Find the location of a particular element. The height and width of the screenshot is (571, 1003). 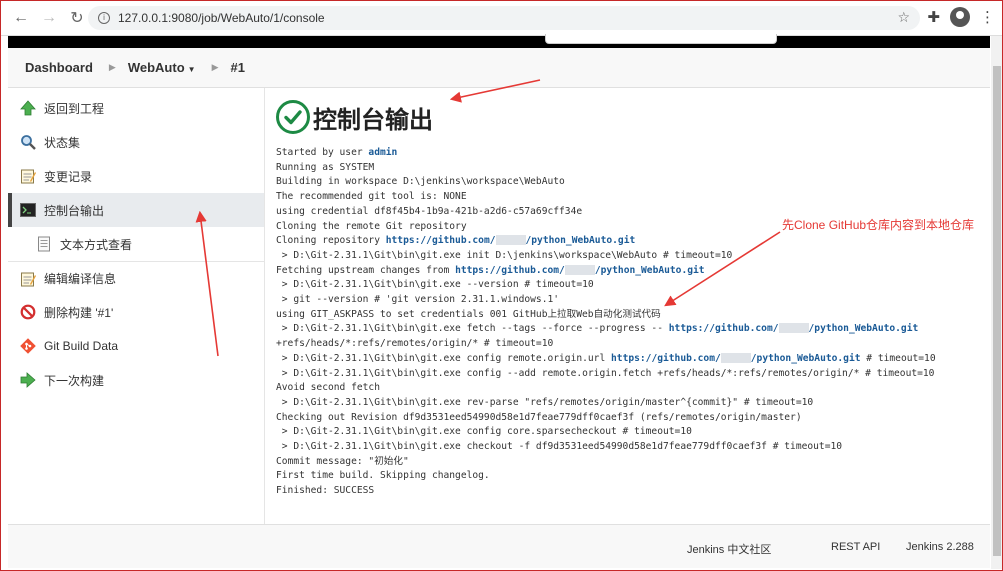

git-icon is located at coordinates (28, 346).